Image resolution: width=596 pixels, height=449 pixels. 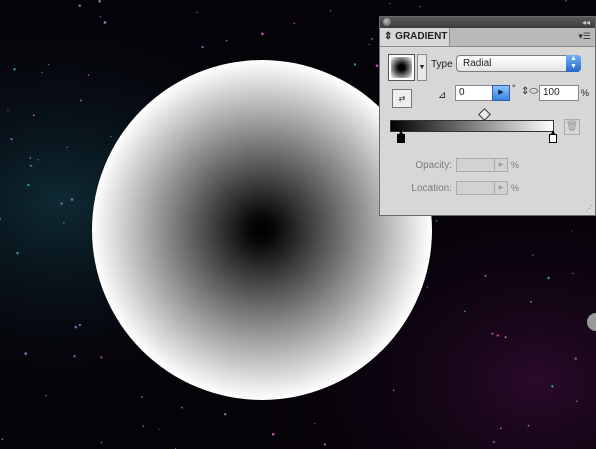 What do you see at coordinates (553, 136) in the screenshot?
I see `gradient-stop-white` at bounding box center [553, 136].